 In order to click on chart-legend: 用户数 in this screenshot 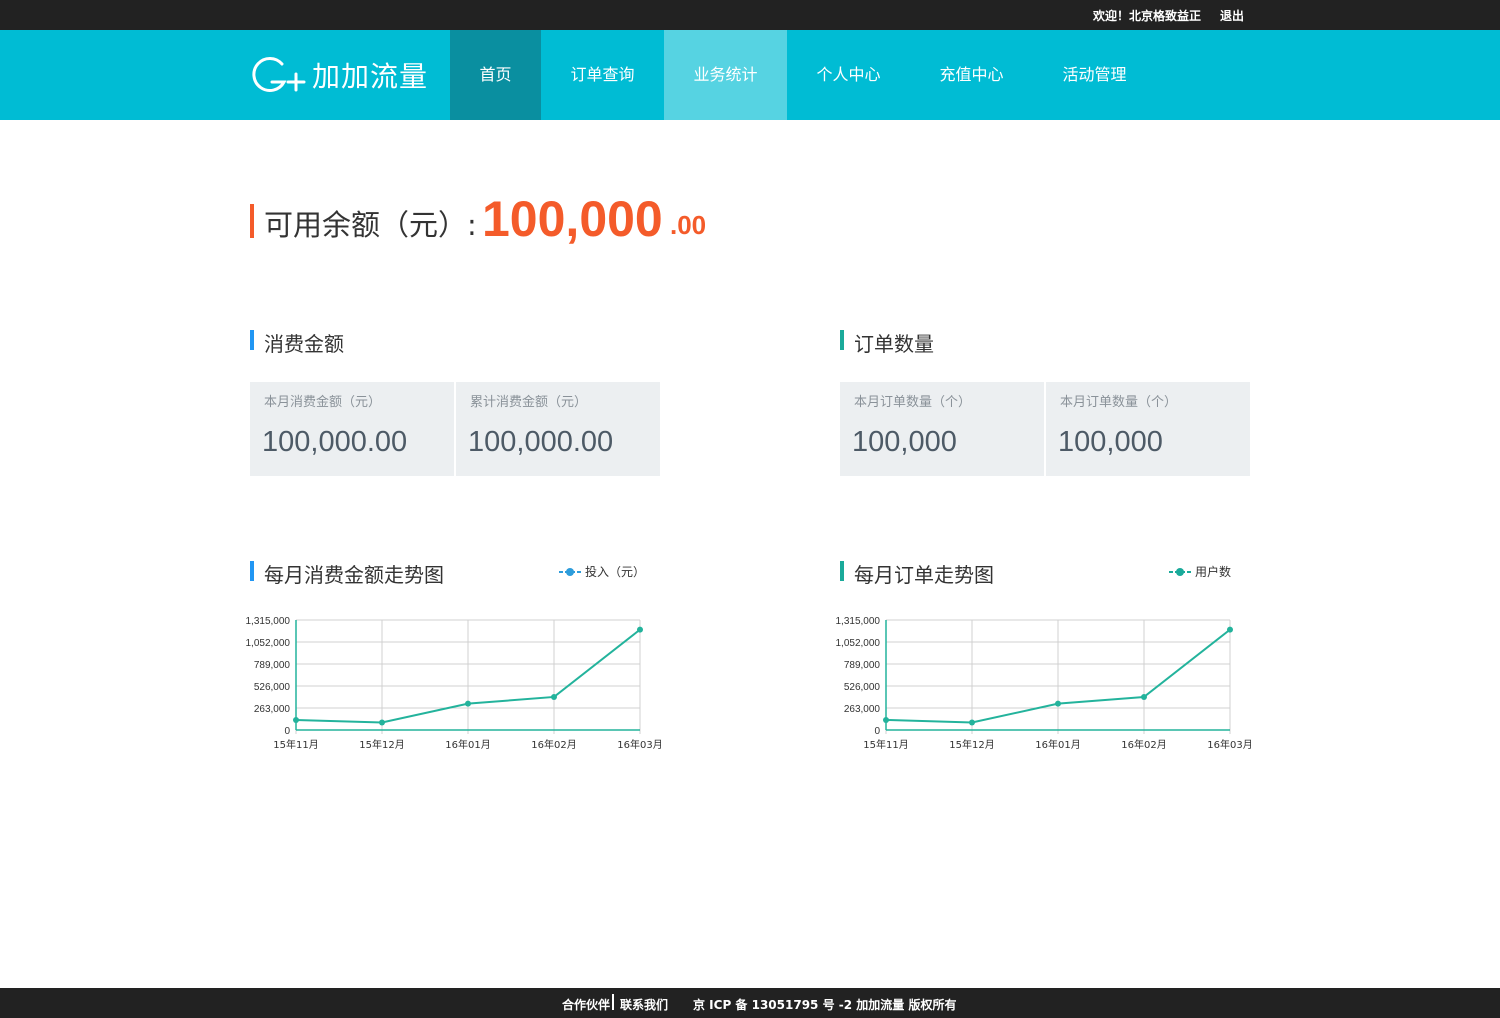, I will do `click(1200, 571)`.